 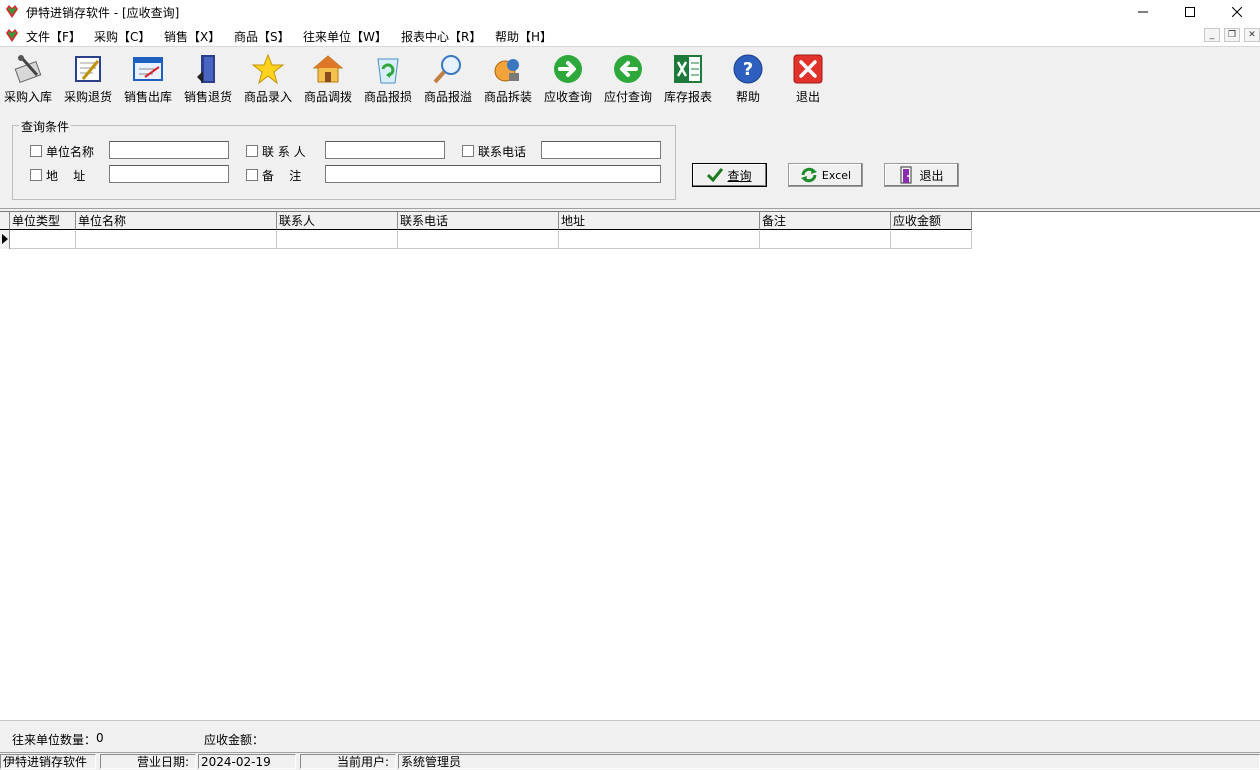 What do you see at coordinates (247, 761) in the screenshot?
I see `status-date-value: 2024-02-19` at bounding box center [247, 761].